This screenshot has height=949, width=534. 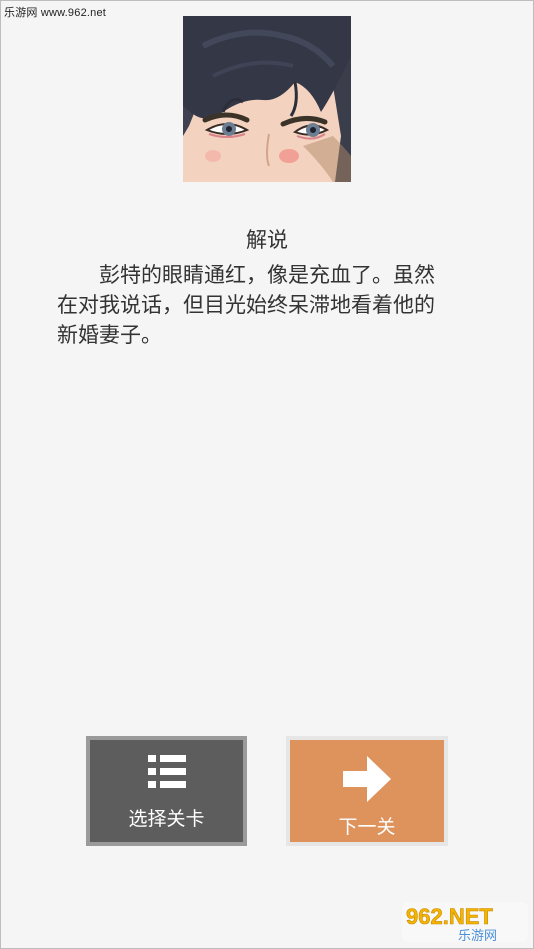 I want to click on arrow-right-icon, so click(x=367, y=781).